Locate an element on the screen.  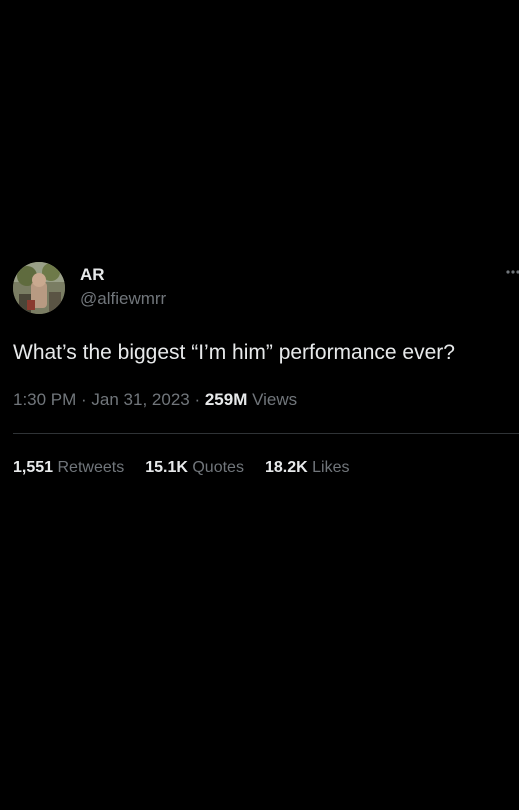
quotes-stat: 15.1K Quotes is located at coordinates (194, 468).